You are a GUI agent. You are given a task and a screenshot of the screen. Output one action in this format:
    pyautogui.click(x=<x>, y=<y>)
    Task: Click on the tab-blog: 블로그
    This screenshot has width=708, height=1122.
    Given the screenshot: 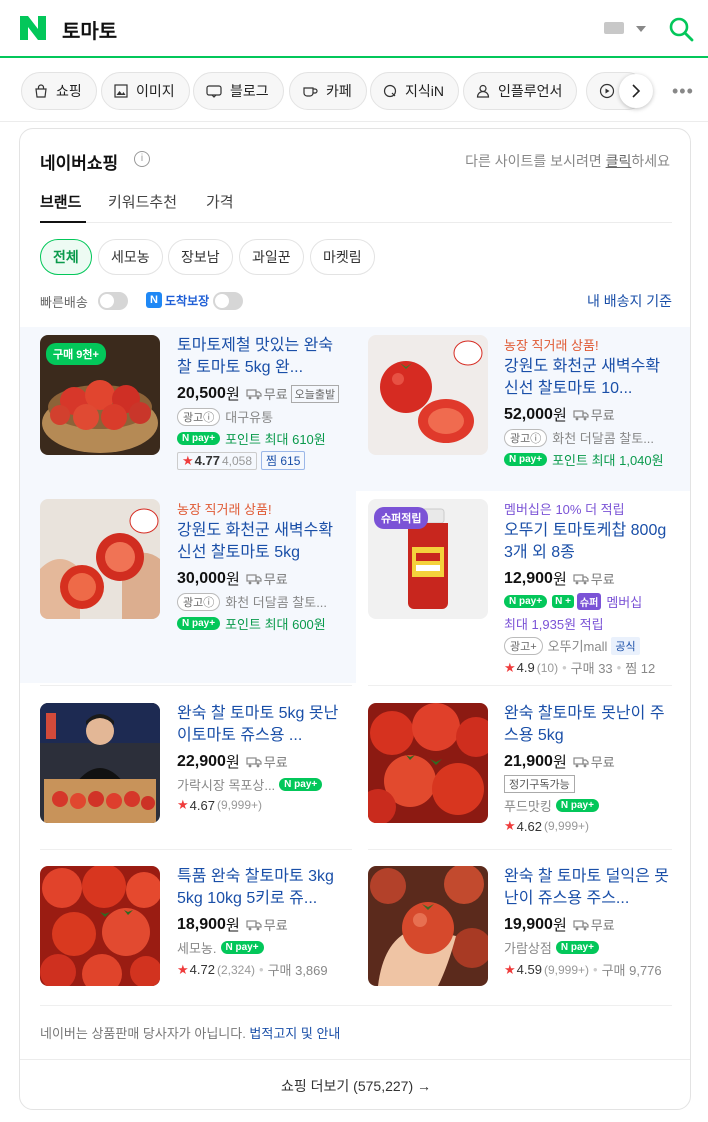 What is the action you would take?
    pyautogui.click(x=238, y=91)
    